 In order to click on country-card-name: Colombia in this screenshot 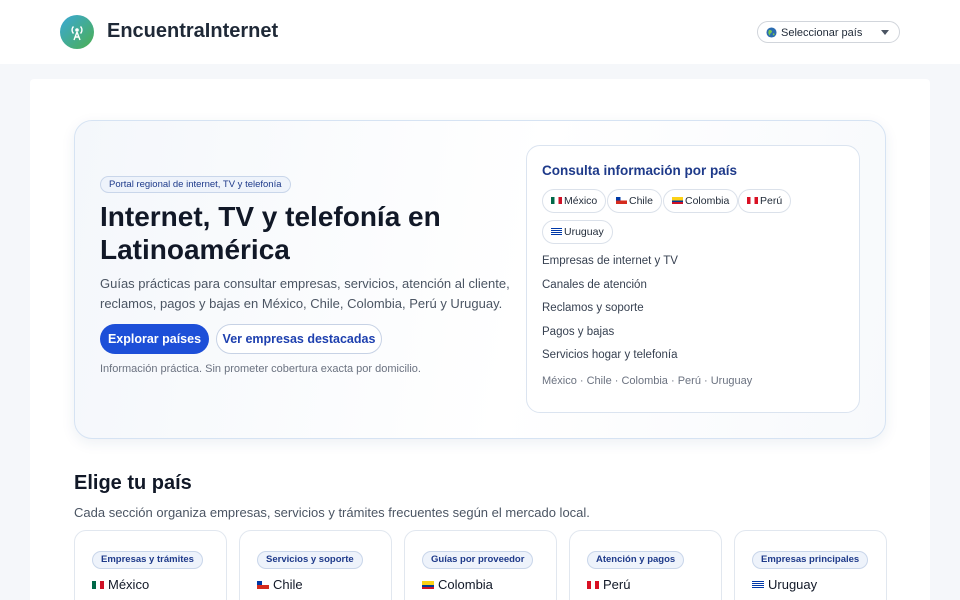, I will do `click(457, 584)`.